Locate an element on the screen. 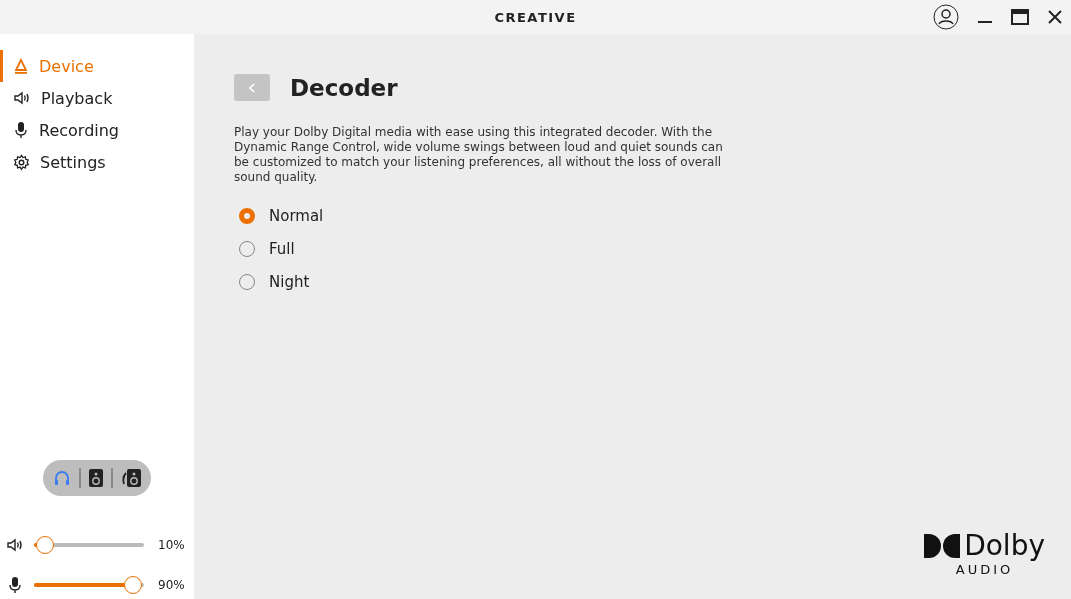  close-icon is located at coordinates (1055, 17).